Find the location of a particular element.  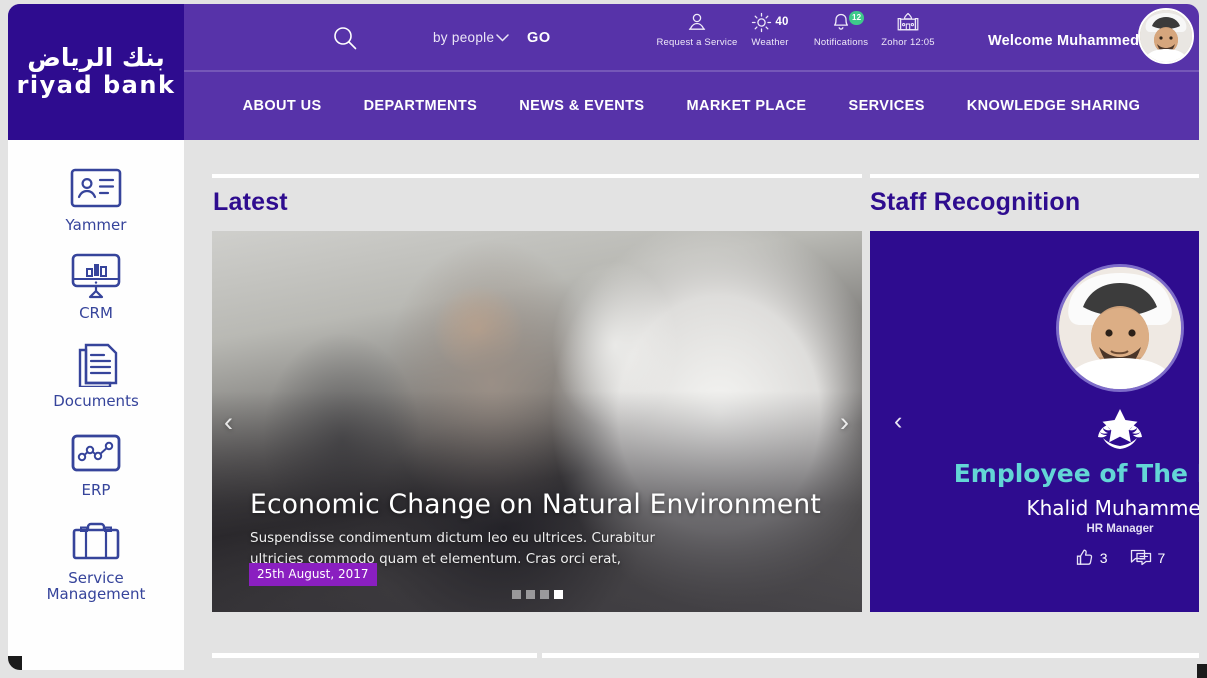

sidebar-item-service-management: Service Management is located at coordinates (96, 558).